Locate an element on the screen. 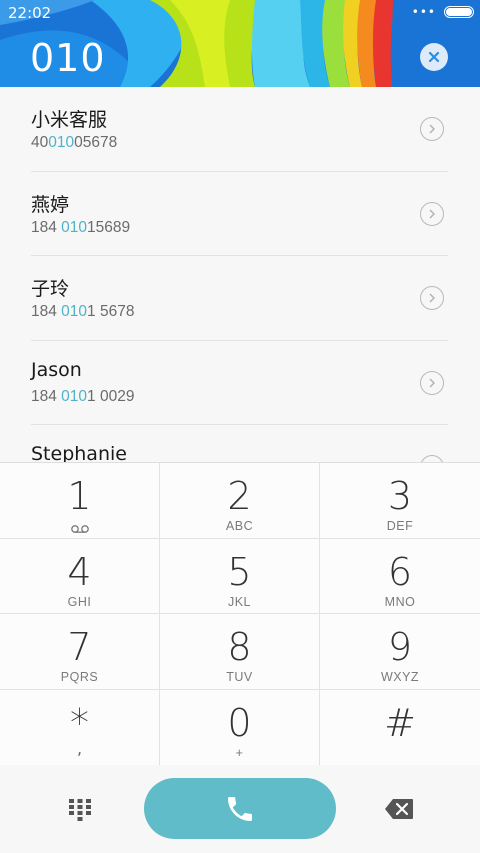  key-letters: + is located at coordinates (239, 753).